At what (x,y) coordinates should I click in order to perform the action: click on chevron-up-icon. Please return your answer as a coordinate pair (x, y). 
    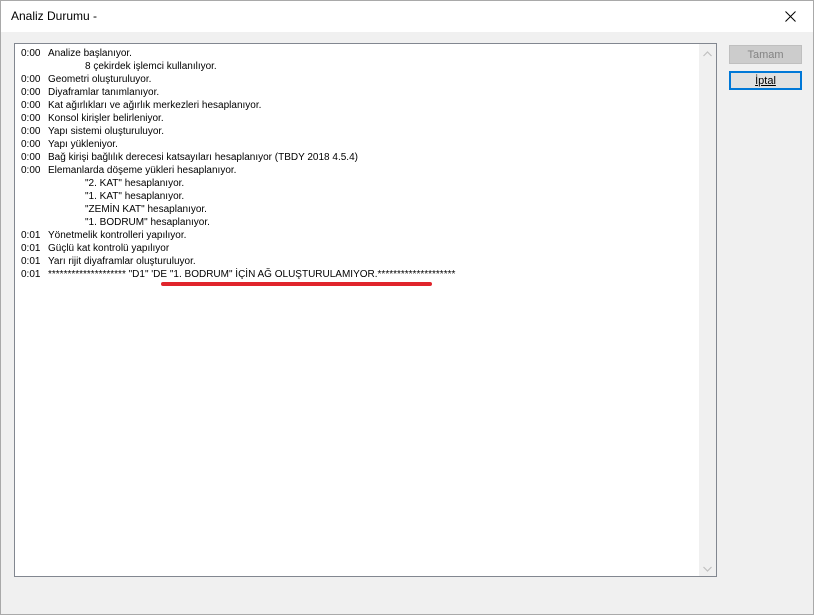
    Looking at the image, I should click on (707, 53).